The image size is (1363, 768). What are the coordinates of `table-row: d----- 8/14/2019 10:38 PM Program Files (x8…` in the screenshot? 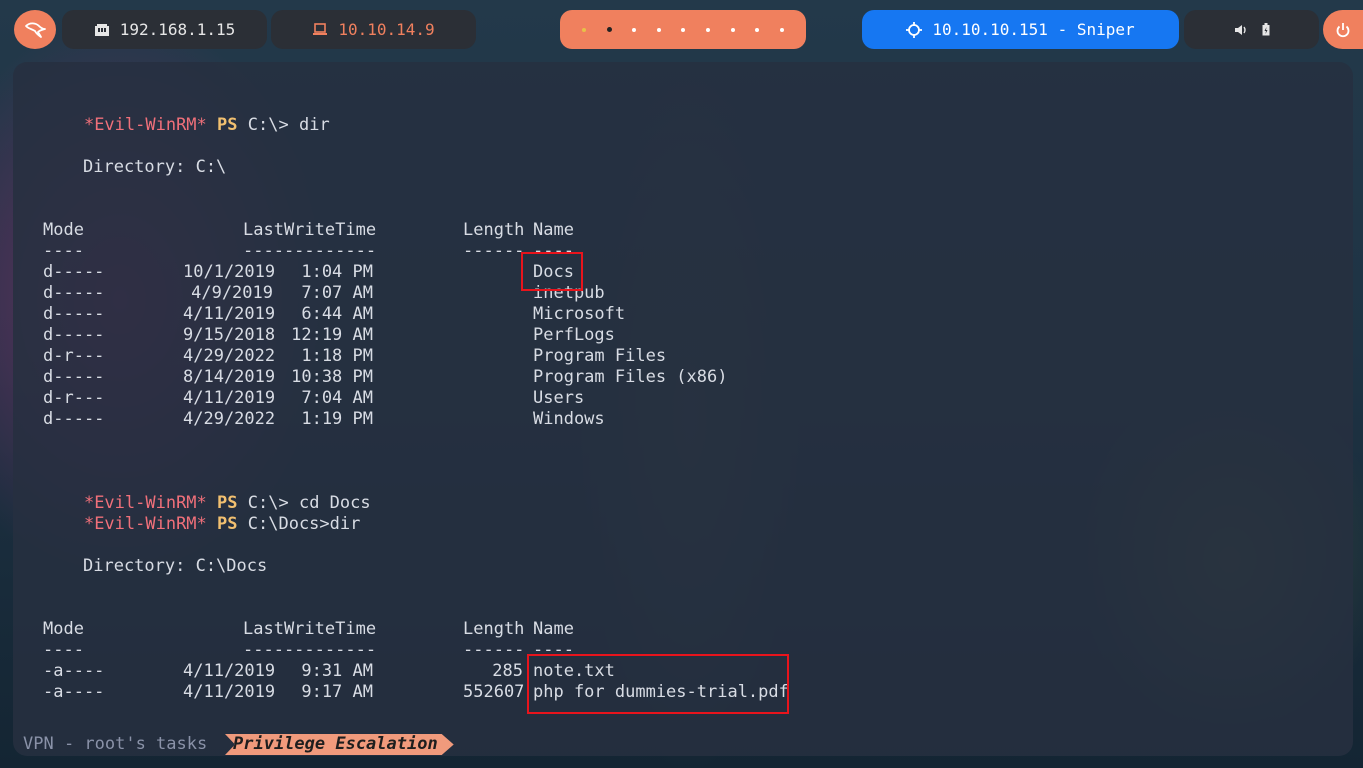 It's located at (643, 377).